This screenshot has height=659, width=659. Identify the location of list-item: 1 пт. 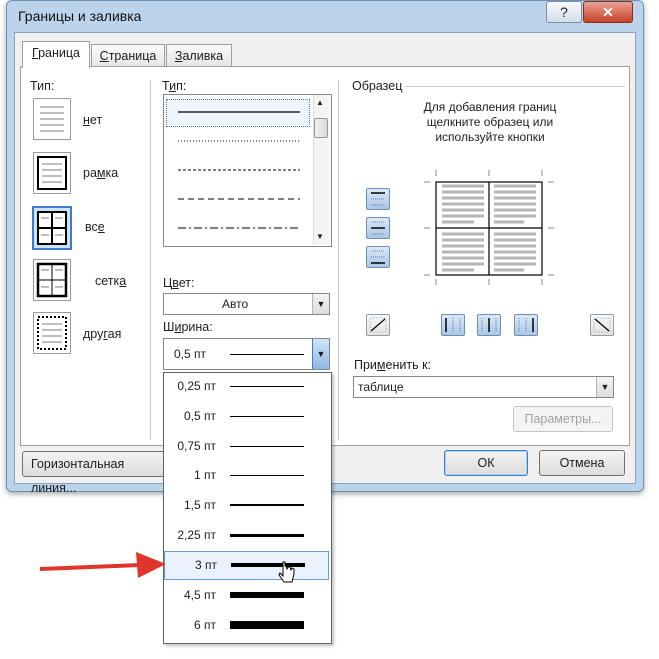
(246, 475).